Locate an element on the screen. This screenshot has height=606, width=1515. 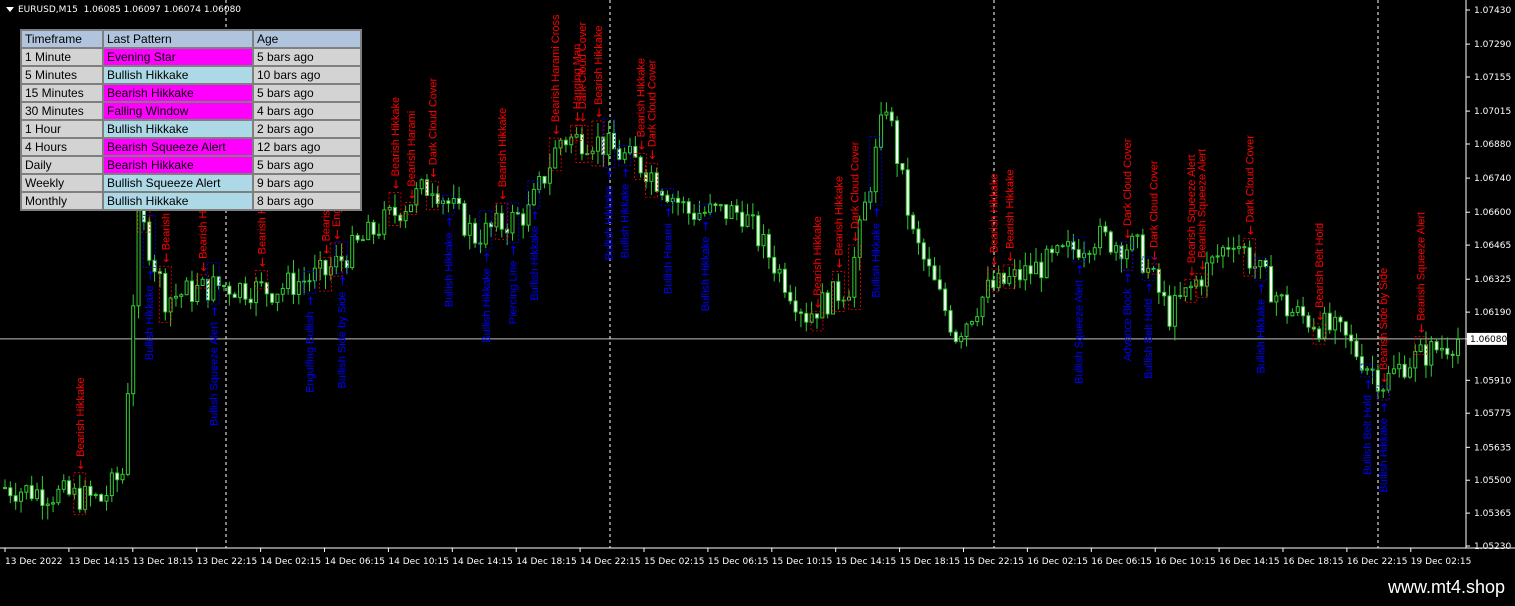
time-label: 14 Dec 18:15 is located at coordinates (546, 562).